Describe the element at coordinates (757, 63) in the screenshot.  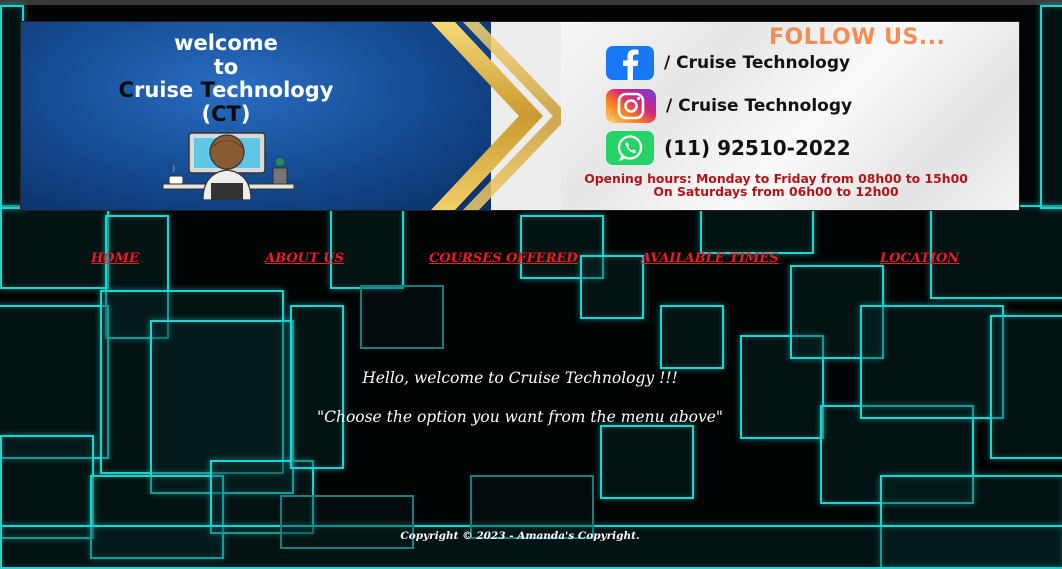
I see `facebook-label: / Cruise Technology` at that location.